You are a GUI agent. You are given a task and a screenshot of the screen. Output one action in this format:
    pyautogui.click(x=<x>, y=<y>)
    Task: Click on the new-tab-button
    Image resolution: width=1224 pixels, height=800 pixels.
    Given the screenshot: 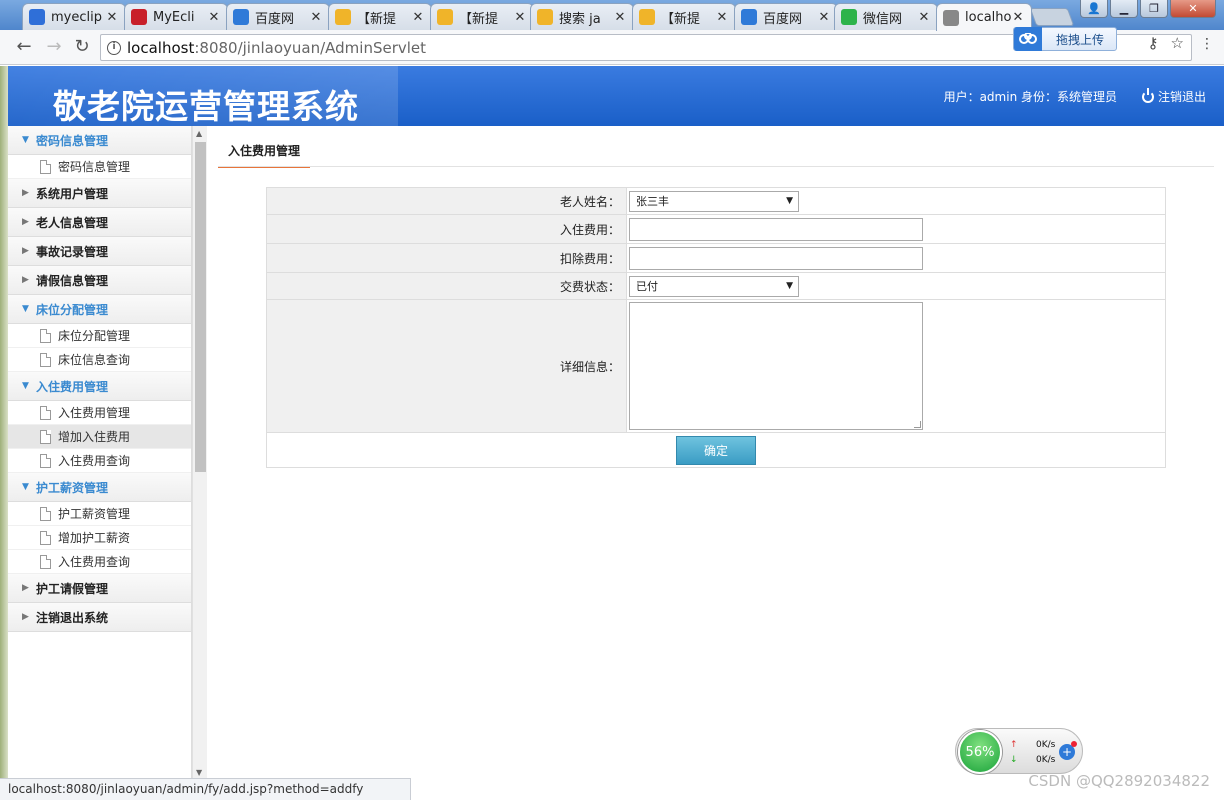 What is the action you would take?
    pyautogui.click(x=1052, y=17)
    